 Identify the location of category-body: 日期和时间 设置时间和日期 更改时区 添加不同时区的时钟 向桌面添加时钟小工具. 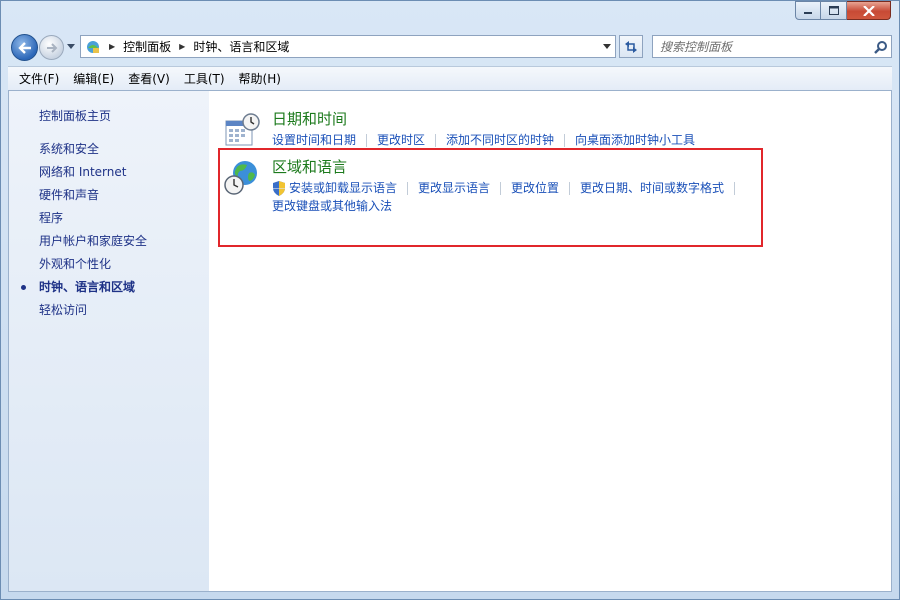
(527, 129).